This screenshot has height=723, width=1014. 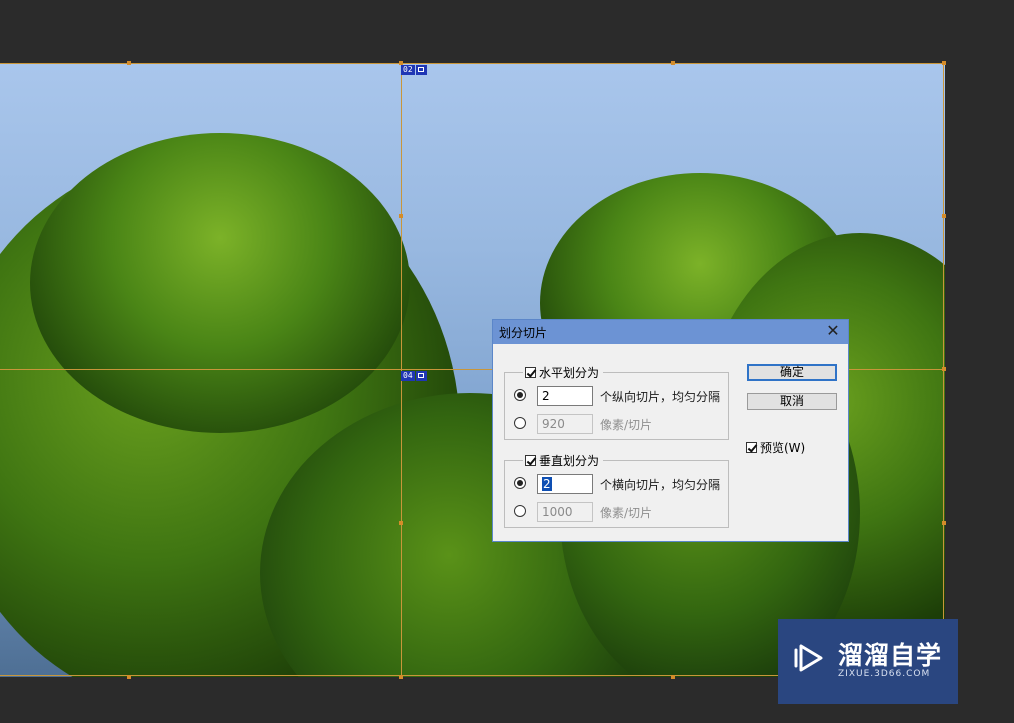 What do you see at coordinates (884, 674) in the screenshot?
I see `watermark-url: ZIXUE.3D66.COM` at bounding box center [884, 674].